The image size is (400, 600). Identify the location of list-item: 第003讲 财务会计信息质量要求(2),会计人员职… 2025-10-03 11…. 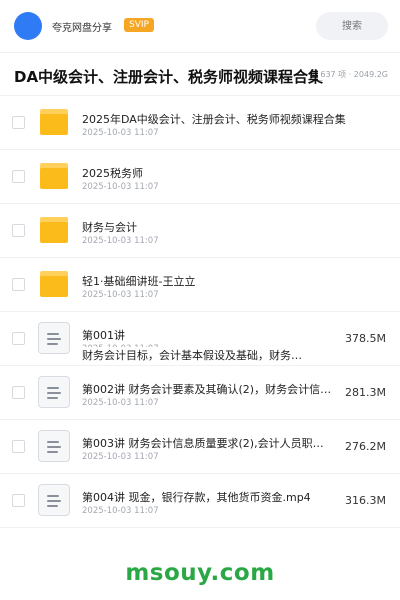
(200, 447).